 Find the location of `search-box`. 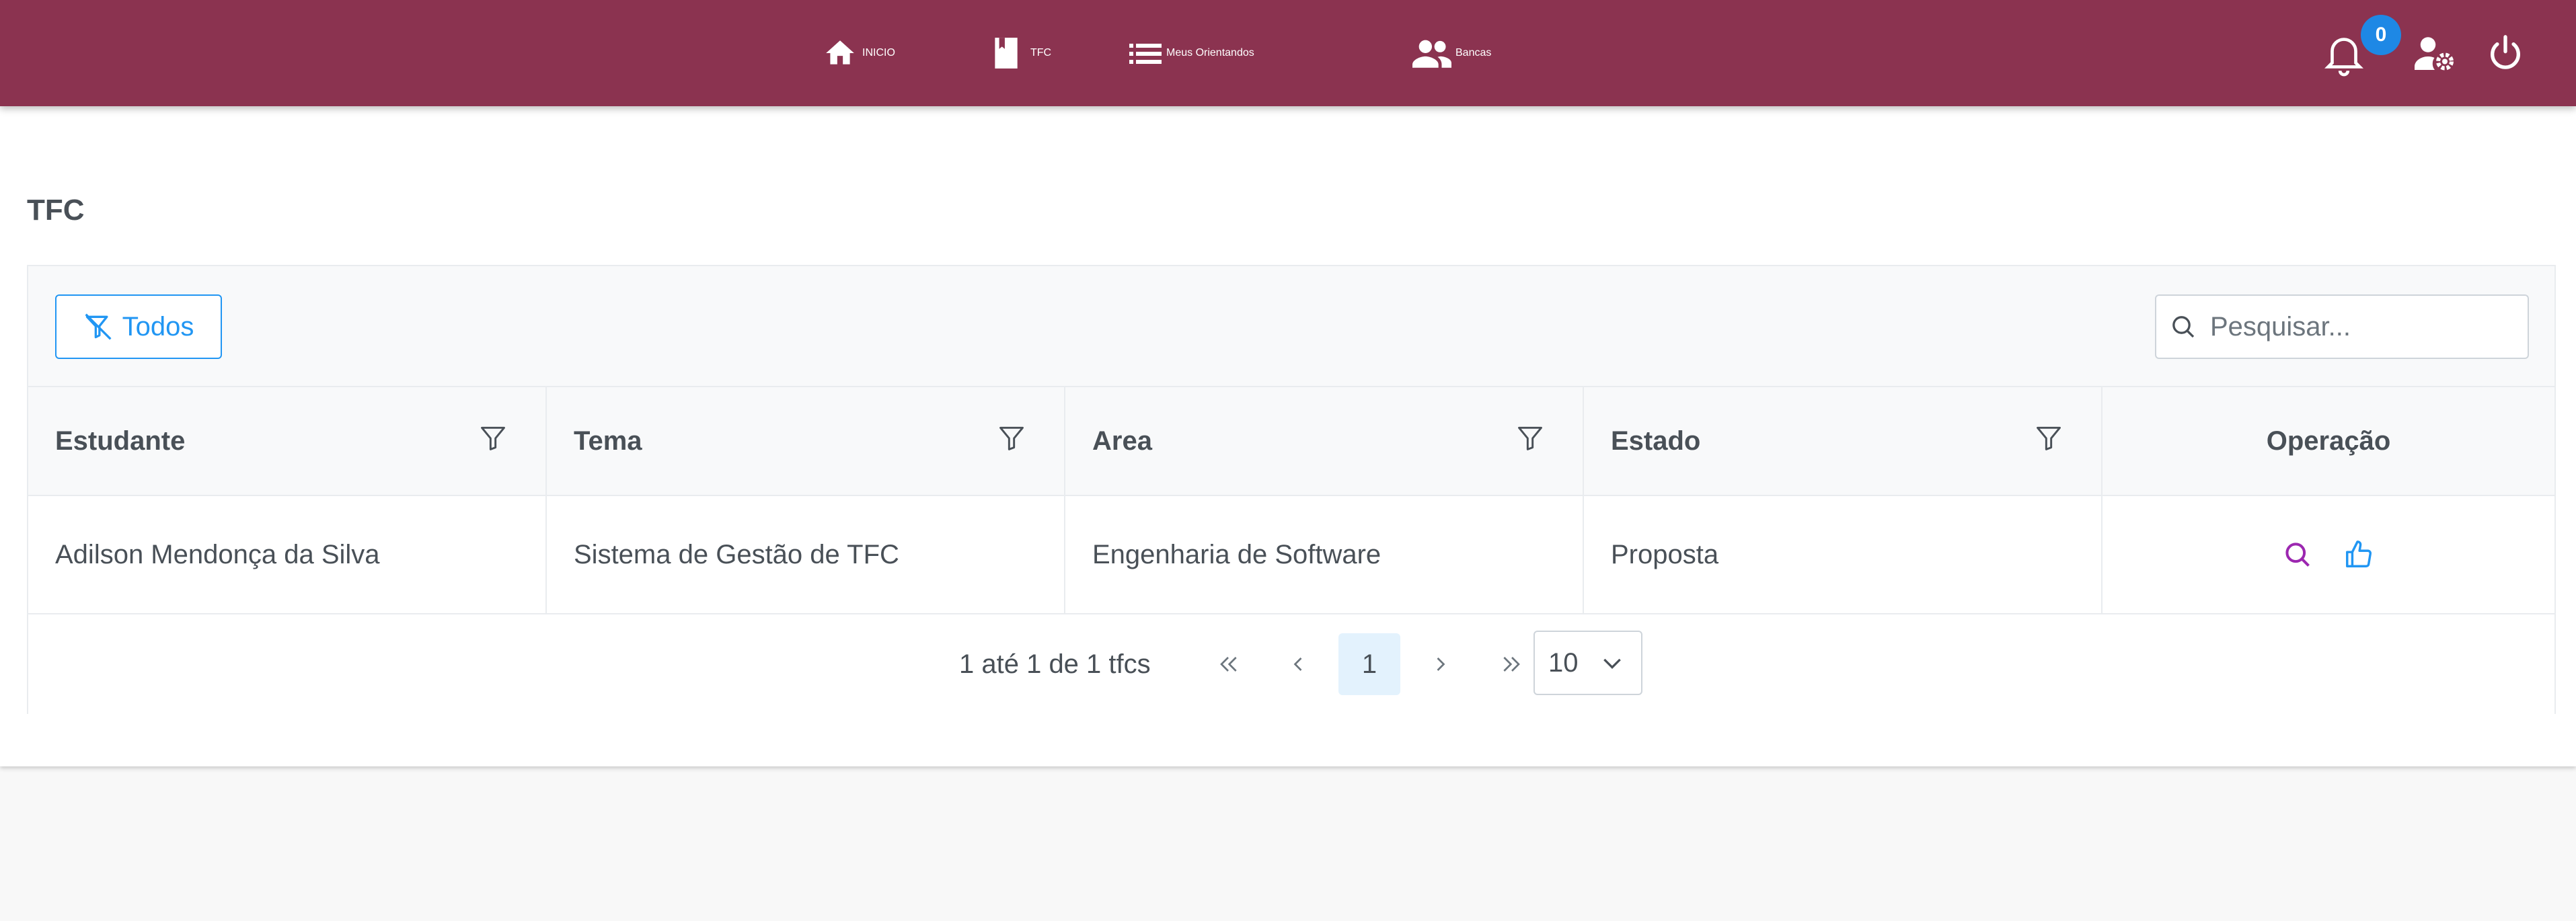

search-box is located at coordinates (2342, 327).